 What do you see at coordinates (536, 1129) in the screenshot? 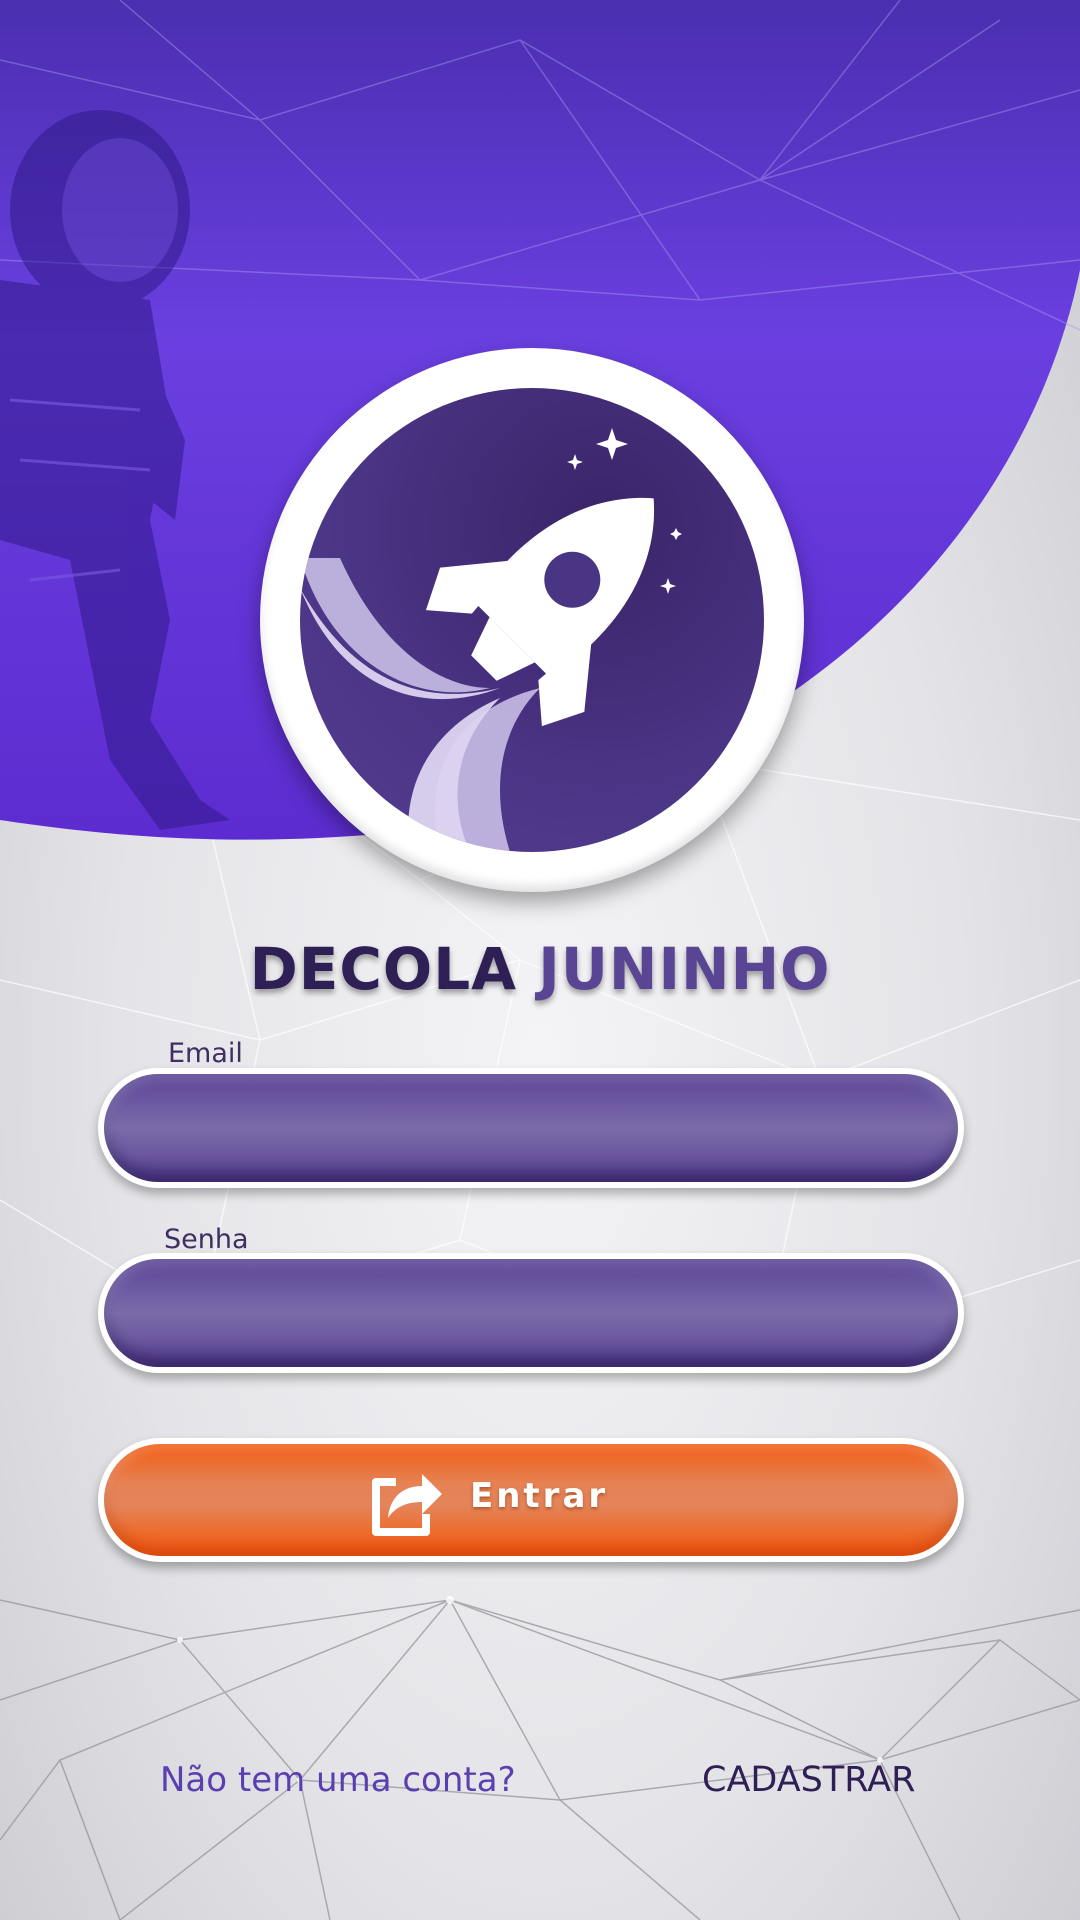
I see `email-field` at bounding box center [536, 1129].